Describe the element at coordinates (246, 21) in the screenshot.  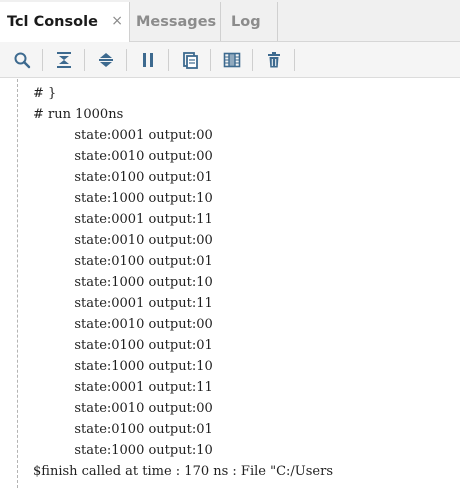
I see `tab-label: Log` at that location.